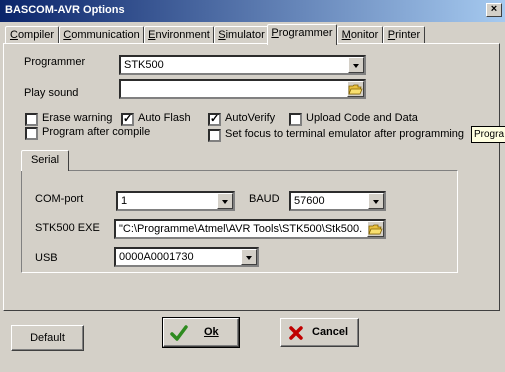  I want to click on upload-code-label: Upload Code and Data, so click(362, 118).